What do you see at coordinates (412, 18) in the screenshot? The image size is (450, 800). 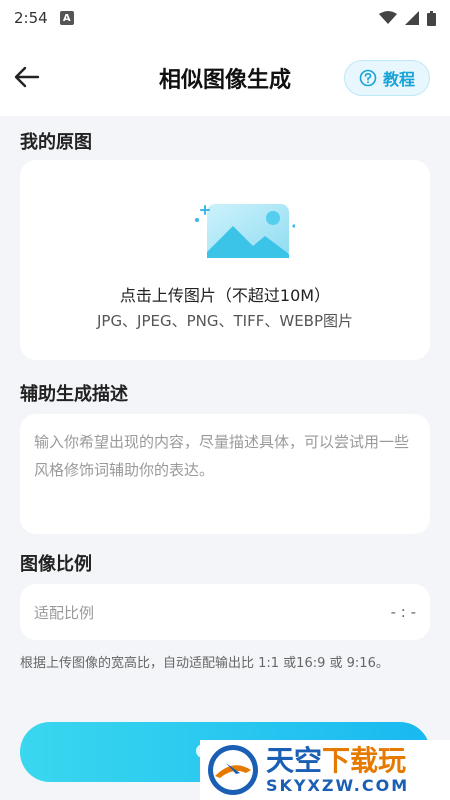 I see `signal-icon` at bounding box center [412, 18].